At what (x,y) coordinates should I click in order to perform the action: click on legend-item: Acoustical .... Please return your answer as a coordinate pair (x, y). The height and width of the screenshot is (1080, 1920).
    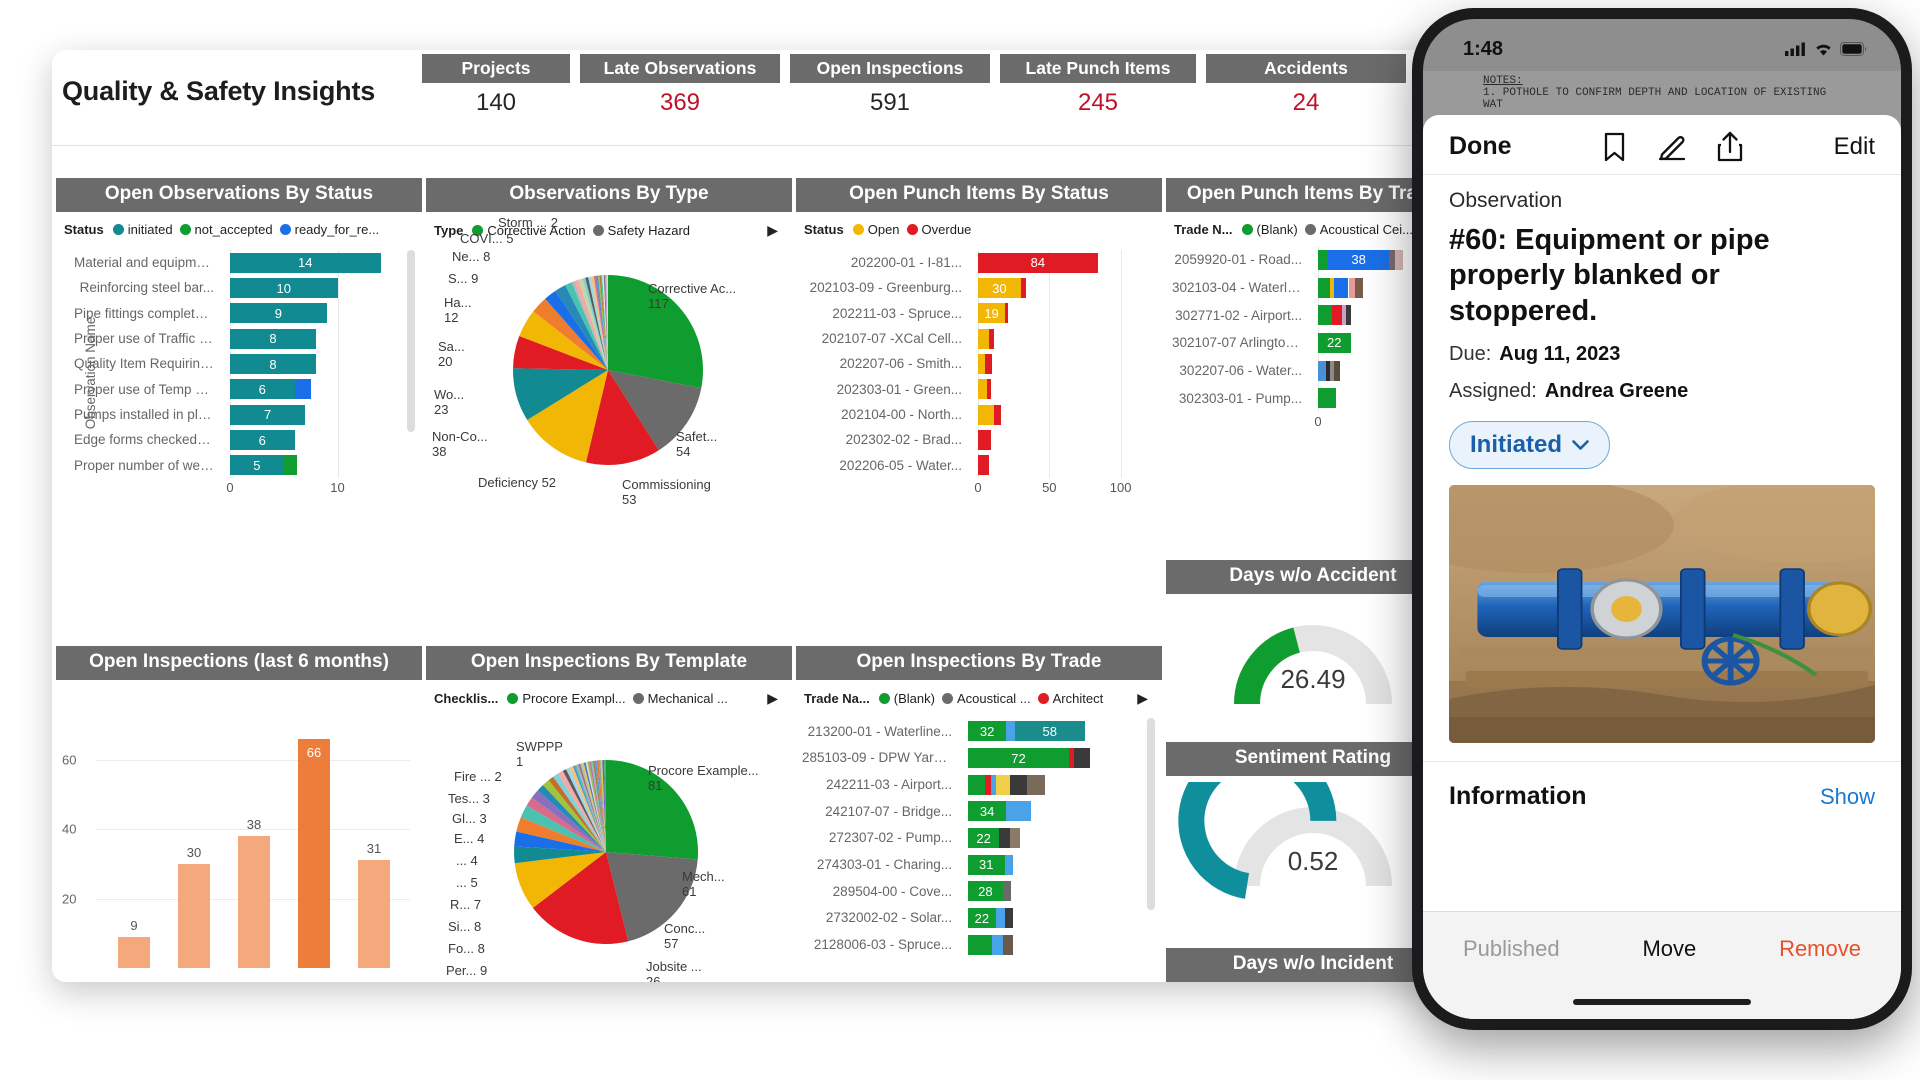
    Looking at the image, I should click on (986, 698).